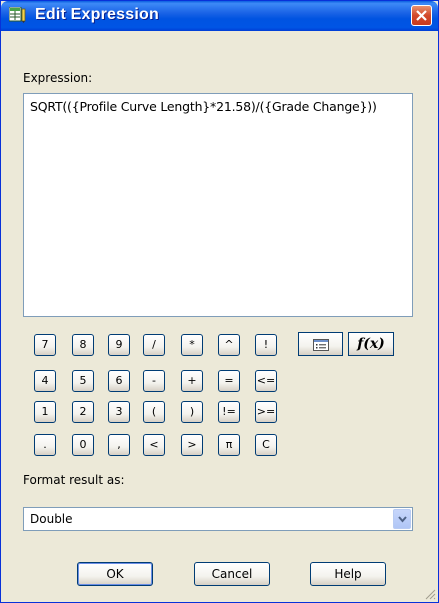  I want to click on window-title: Edit Expression, so click(97, 14).